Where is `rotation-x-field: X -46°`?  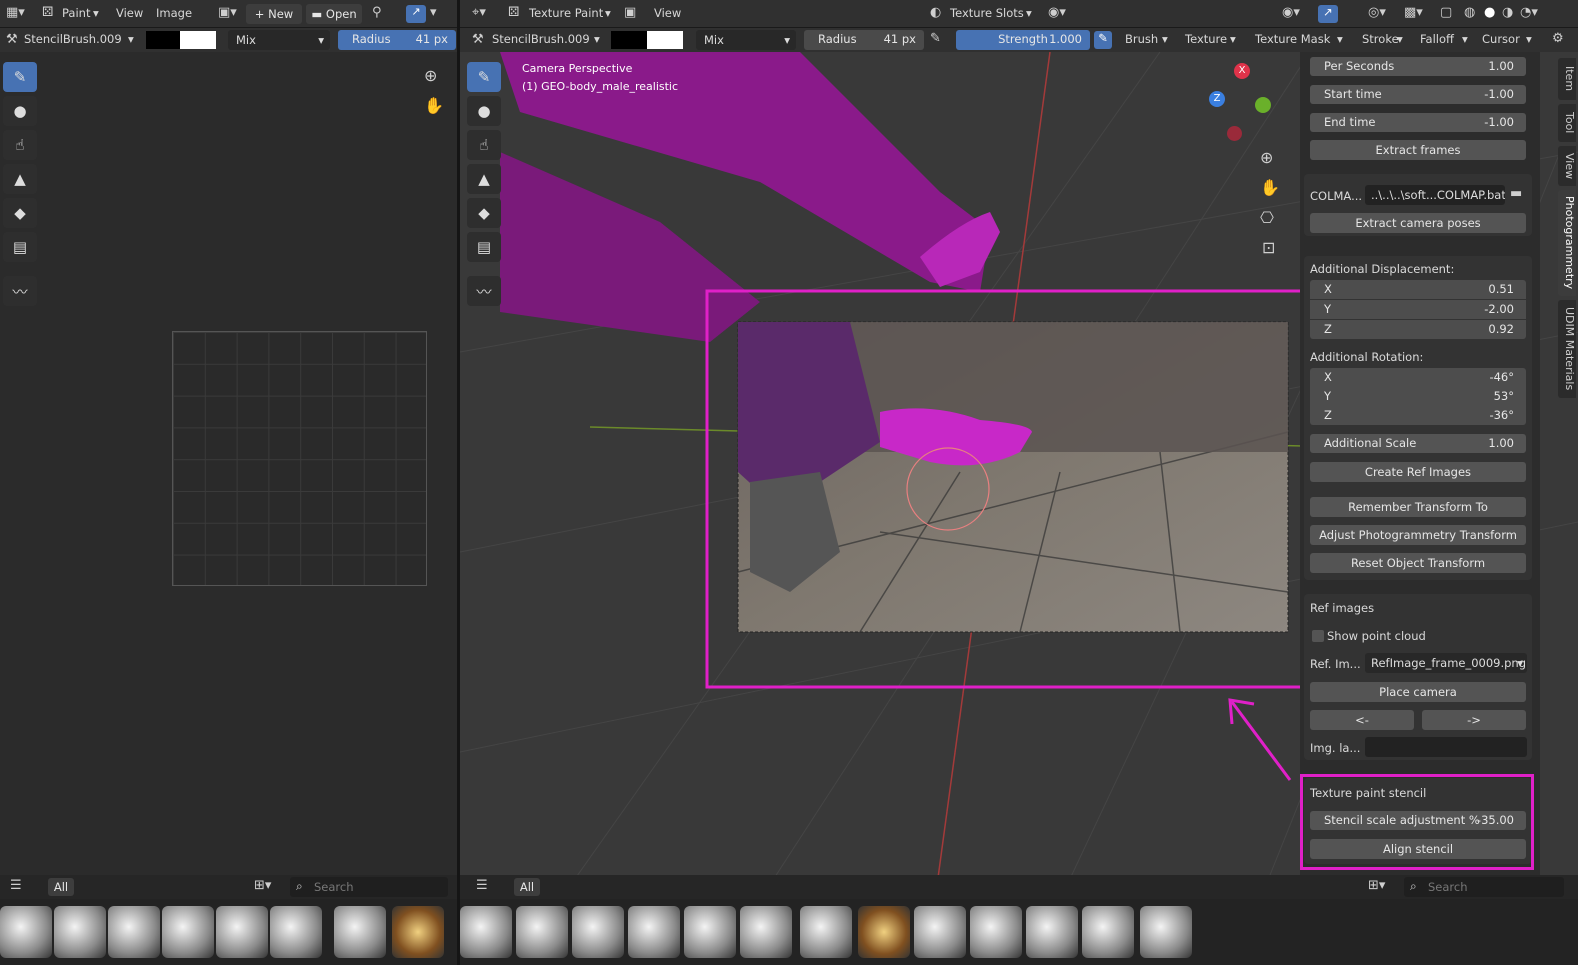
rotation-x-field: X -46° is located at coordinates (1418, 377).